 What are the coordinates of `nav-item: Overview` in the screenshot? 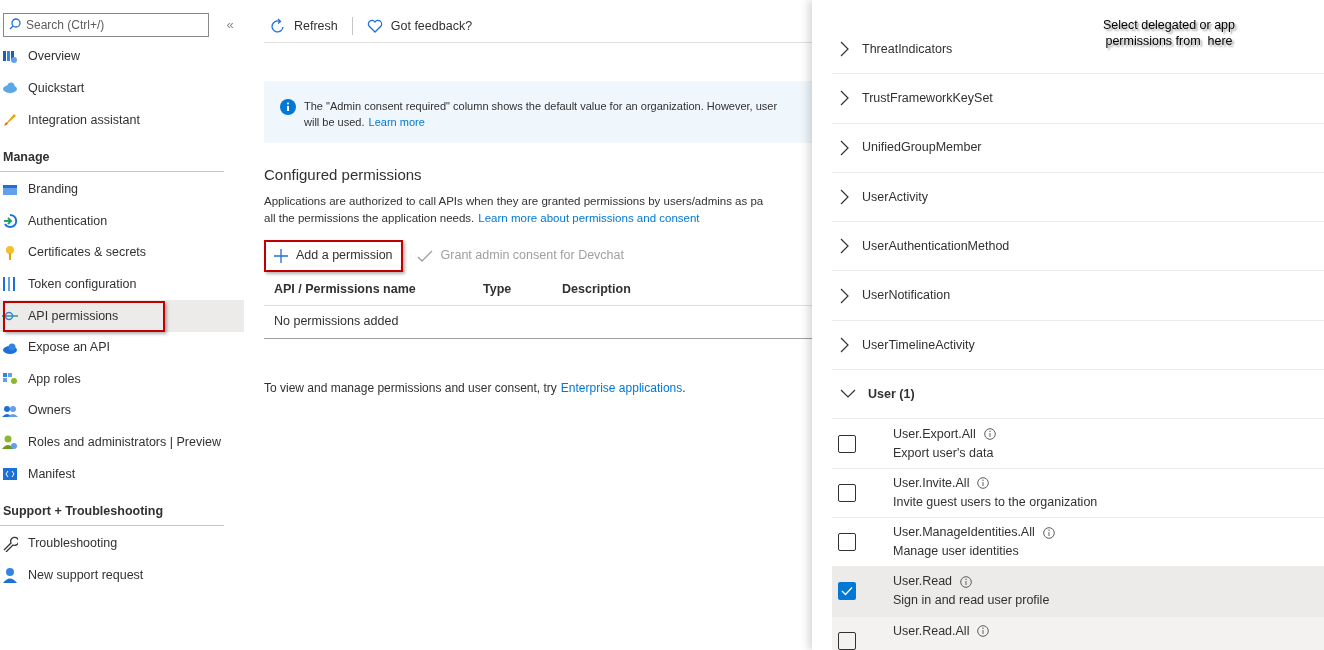 It's located at (122, 57).